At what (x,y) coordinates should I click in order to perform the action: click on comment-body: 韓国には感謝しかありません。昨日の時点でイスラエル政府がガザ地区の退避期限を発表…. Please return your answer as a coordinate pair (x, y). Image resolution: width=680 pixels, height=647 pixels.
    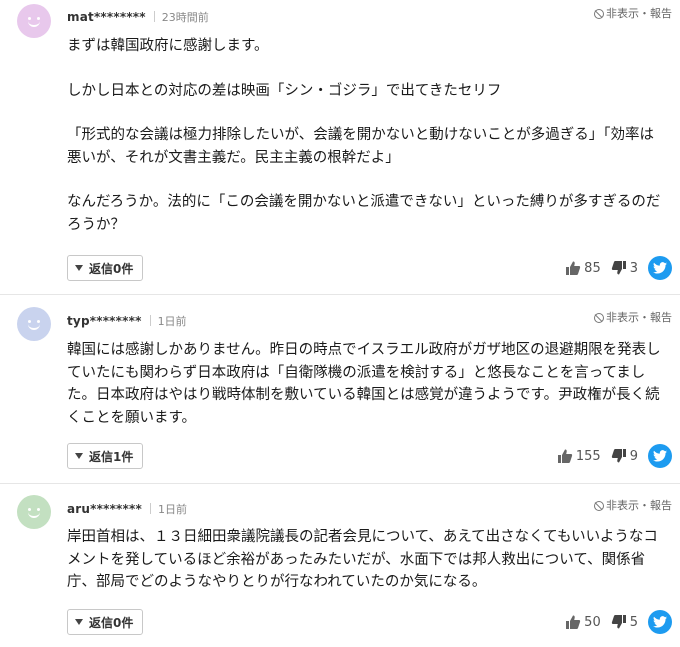
    Looking at the image, I should click on (366, 384).